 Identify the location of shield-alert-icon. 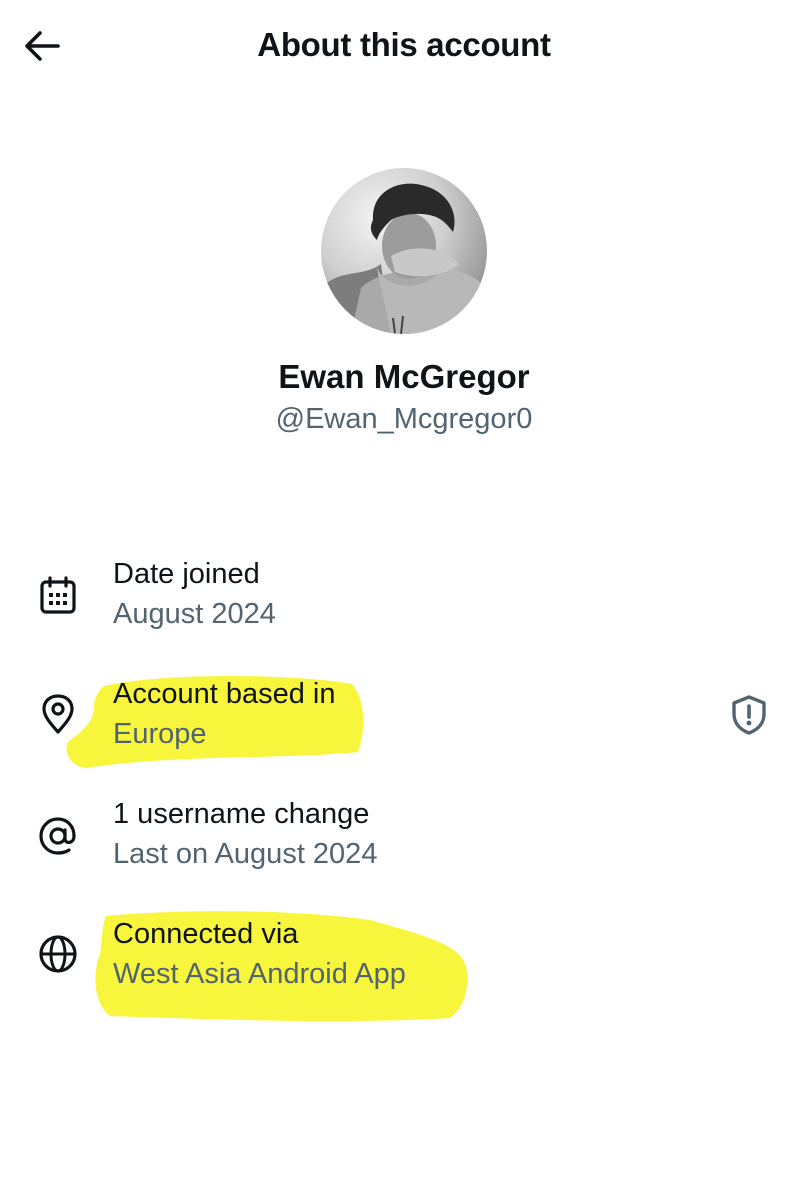
(749, 715).